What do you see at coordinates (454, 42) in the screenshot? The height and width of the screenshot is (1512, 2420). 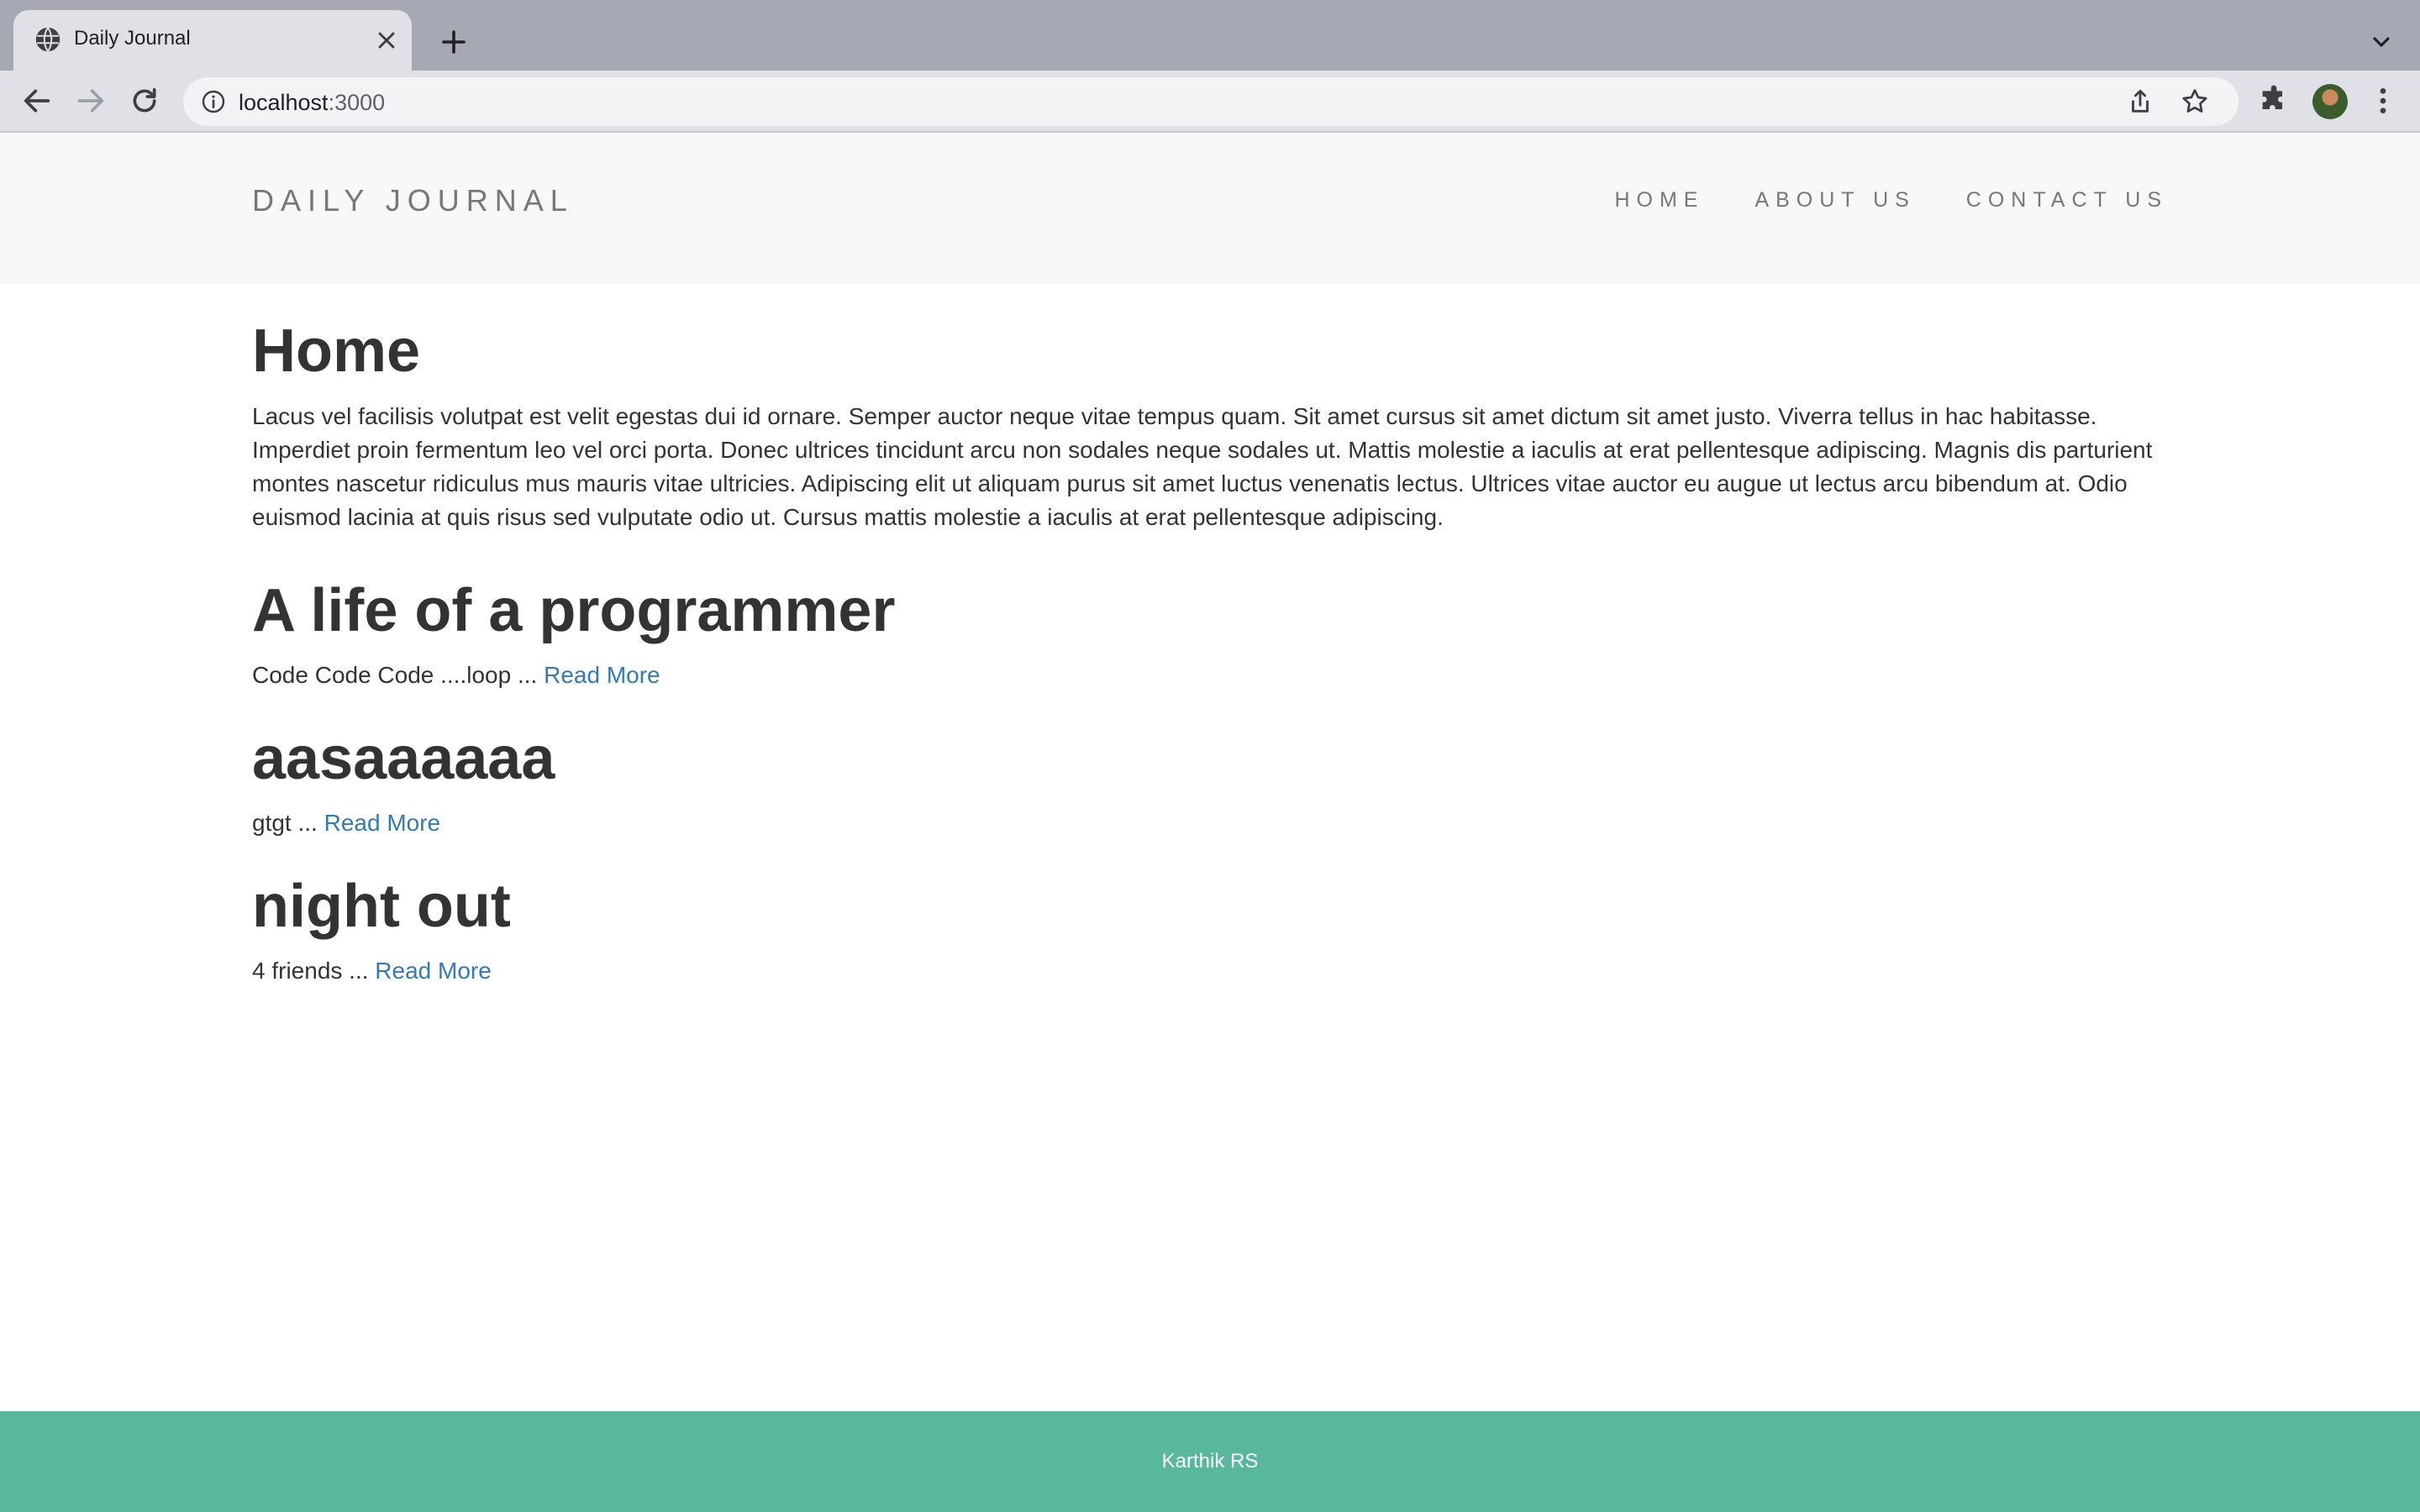 I see `new-tab-icon` at bounding box center [454, 42].